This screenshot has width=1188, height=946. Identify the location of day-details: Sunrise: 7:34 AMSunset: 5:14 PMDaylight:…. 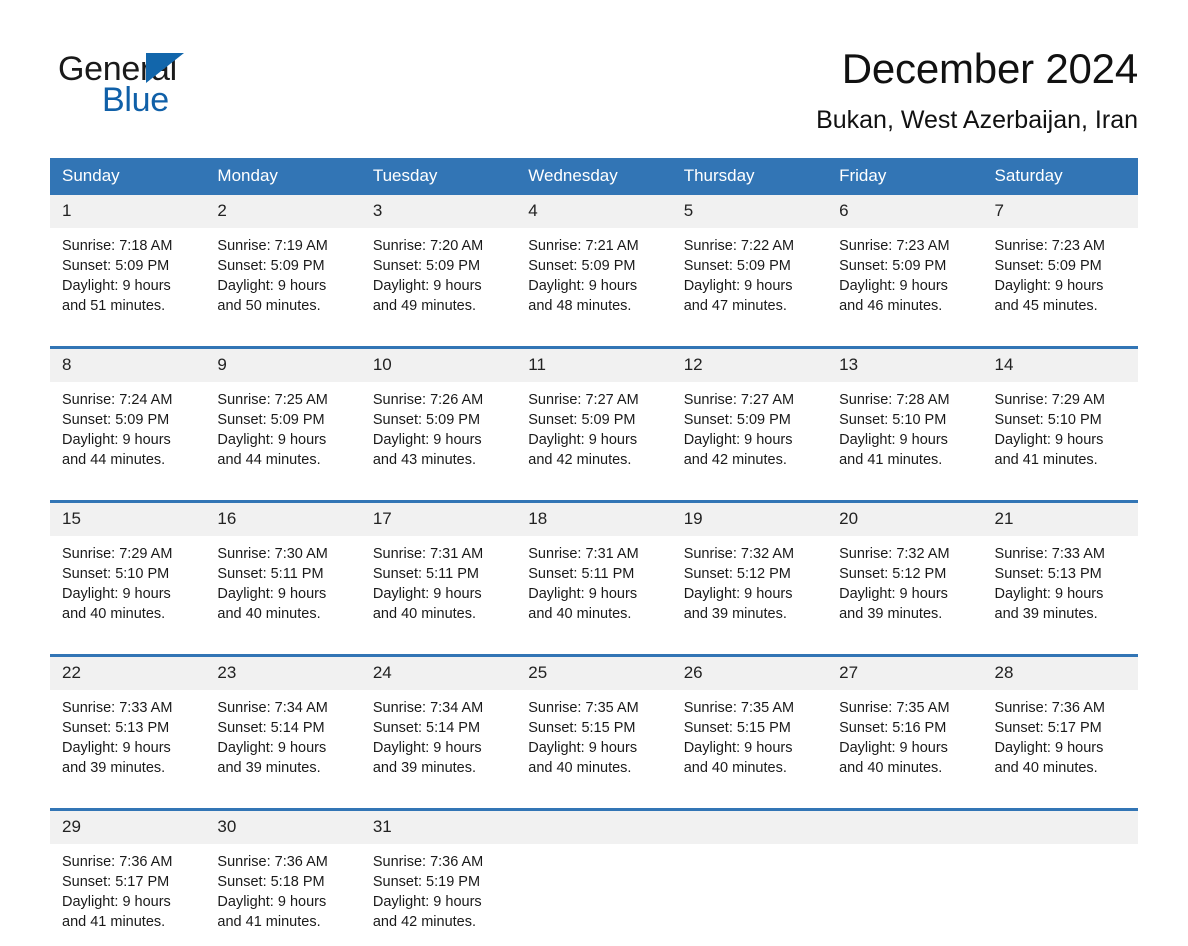
(438, 741).